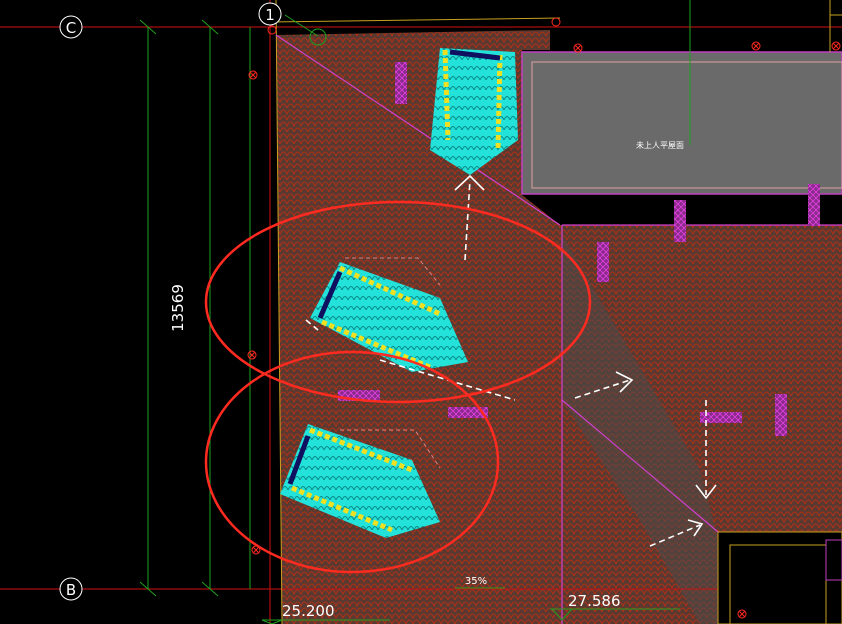  I want to click on axis-label-1: 1, so click(270, 15).